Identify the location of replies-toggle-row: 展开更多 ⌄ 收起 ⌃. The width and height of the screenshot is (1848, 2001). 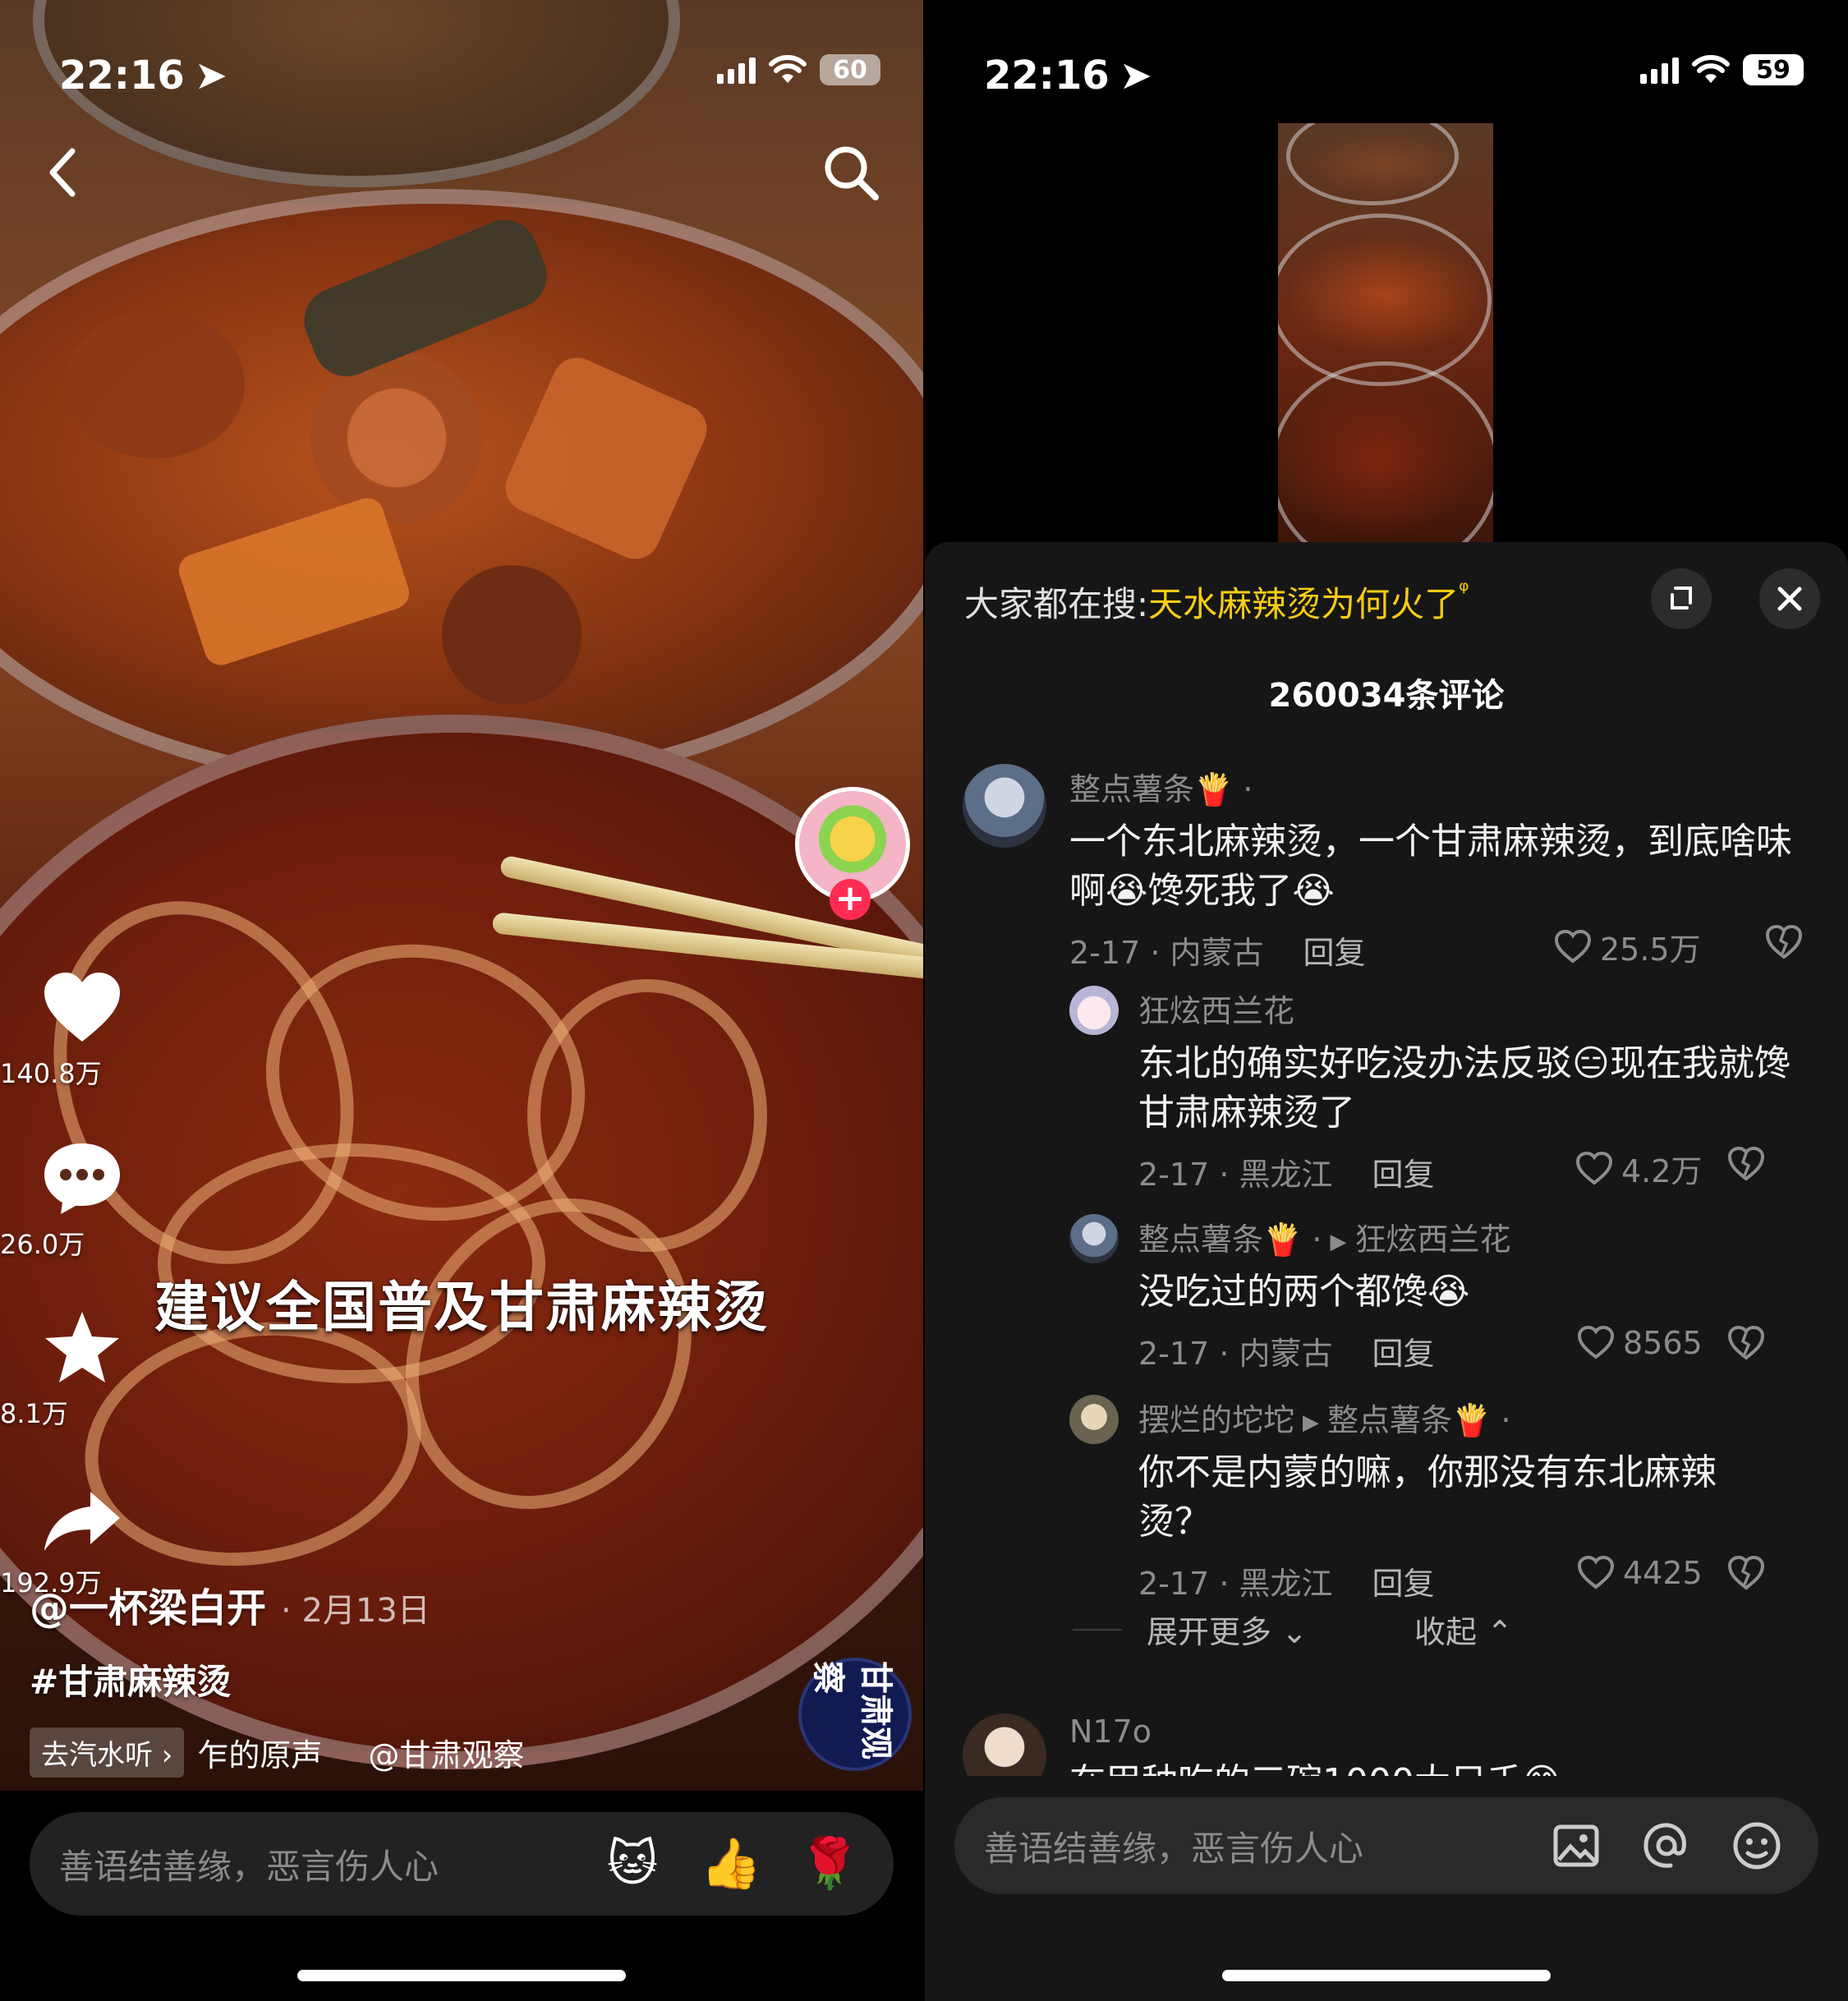
(1293, 1629).